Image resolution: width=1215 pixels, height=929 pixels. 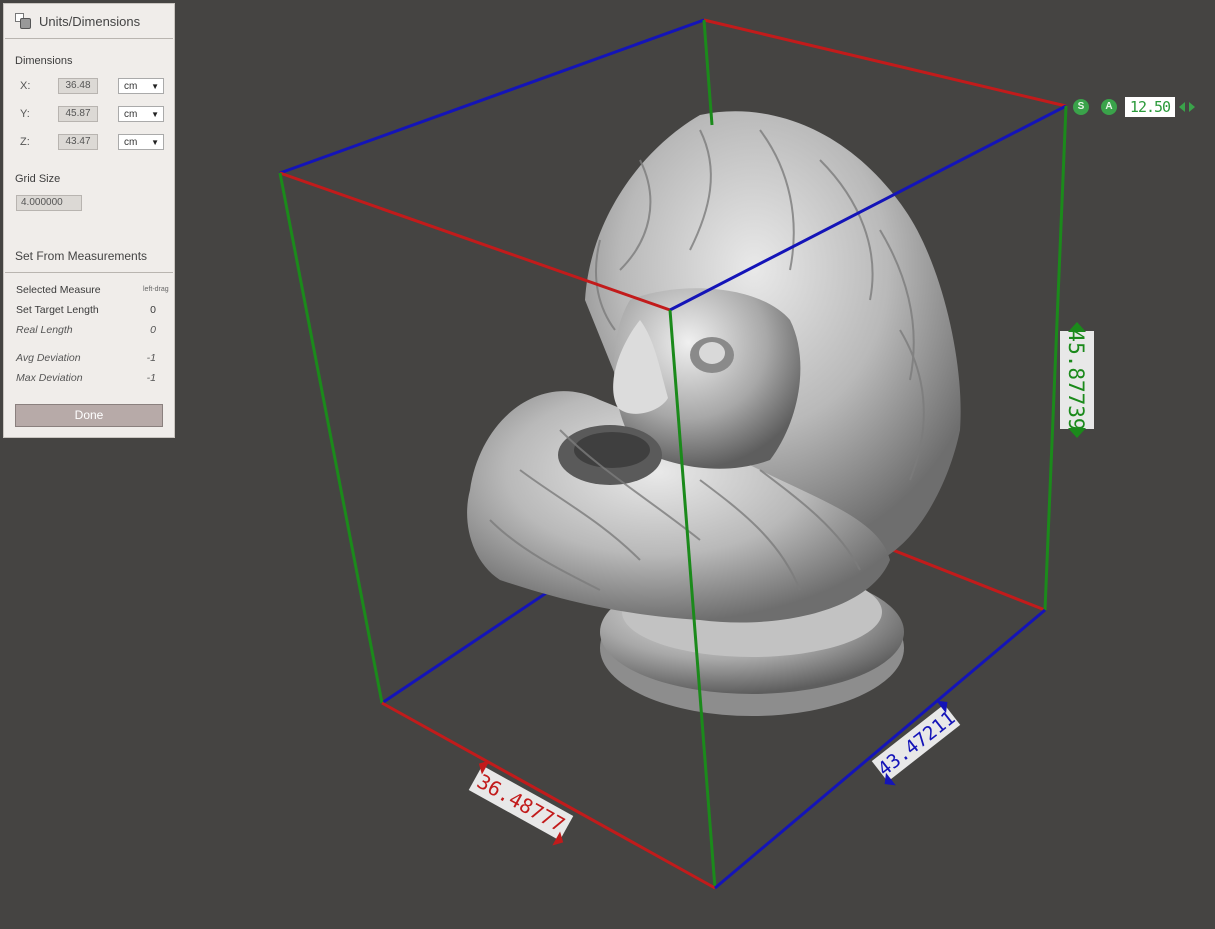 What do you see at coordinates (25, 114) in the screenshot?
I see `axis-label: Y:` at bounding box center [25, 114].